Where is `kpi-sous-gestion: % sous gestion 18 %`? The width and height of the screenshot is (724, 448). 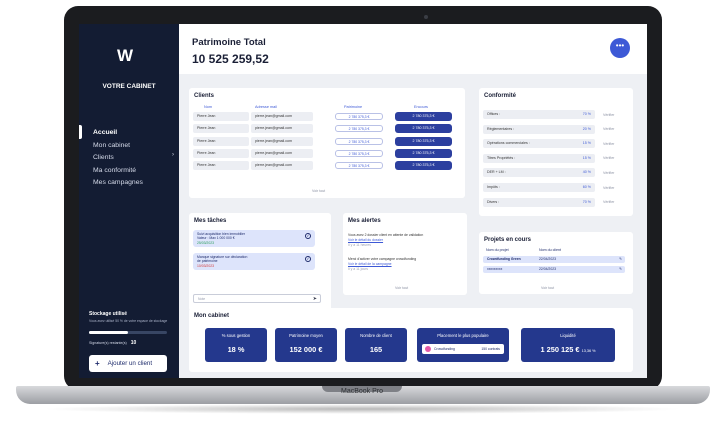
kpi-sous-gestion: % sous gestion 18 % is located at coordinates (236, 345).